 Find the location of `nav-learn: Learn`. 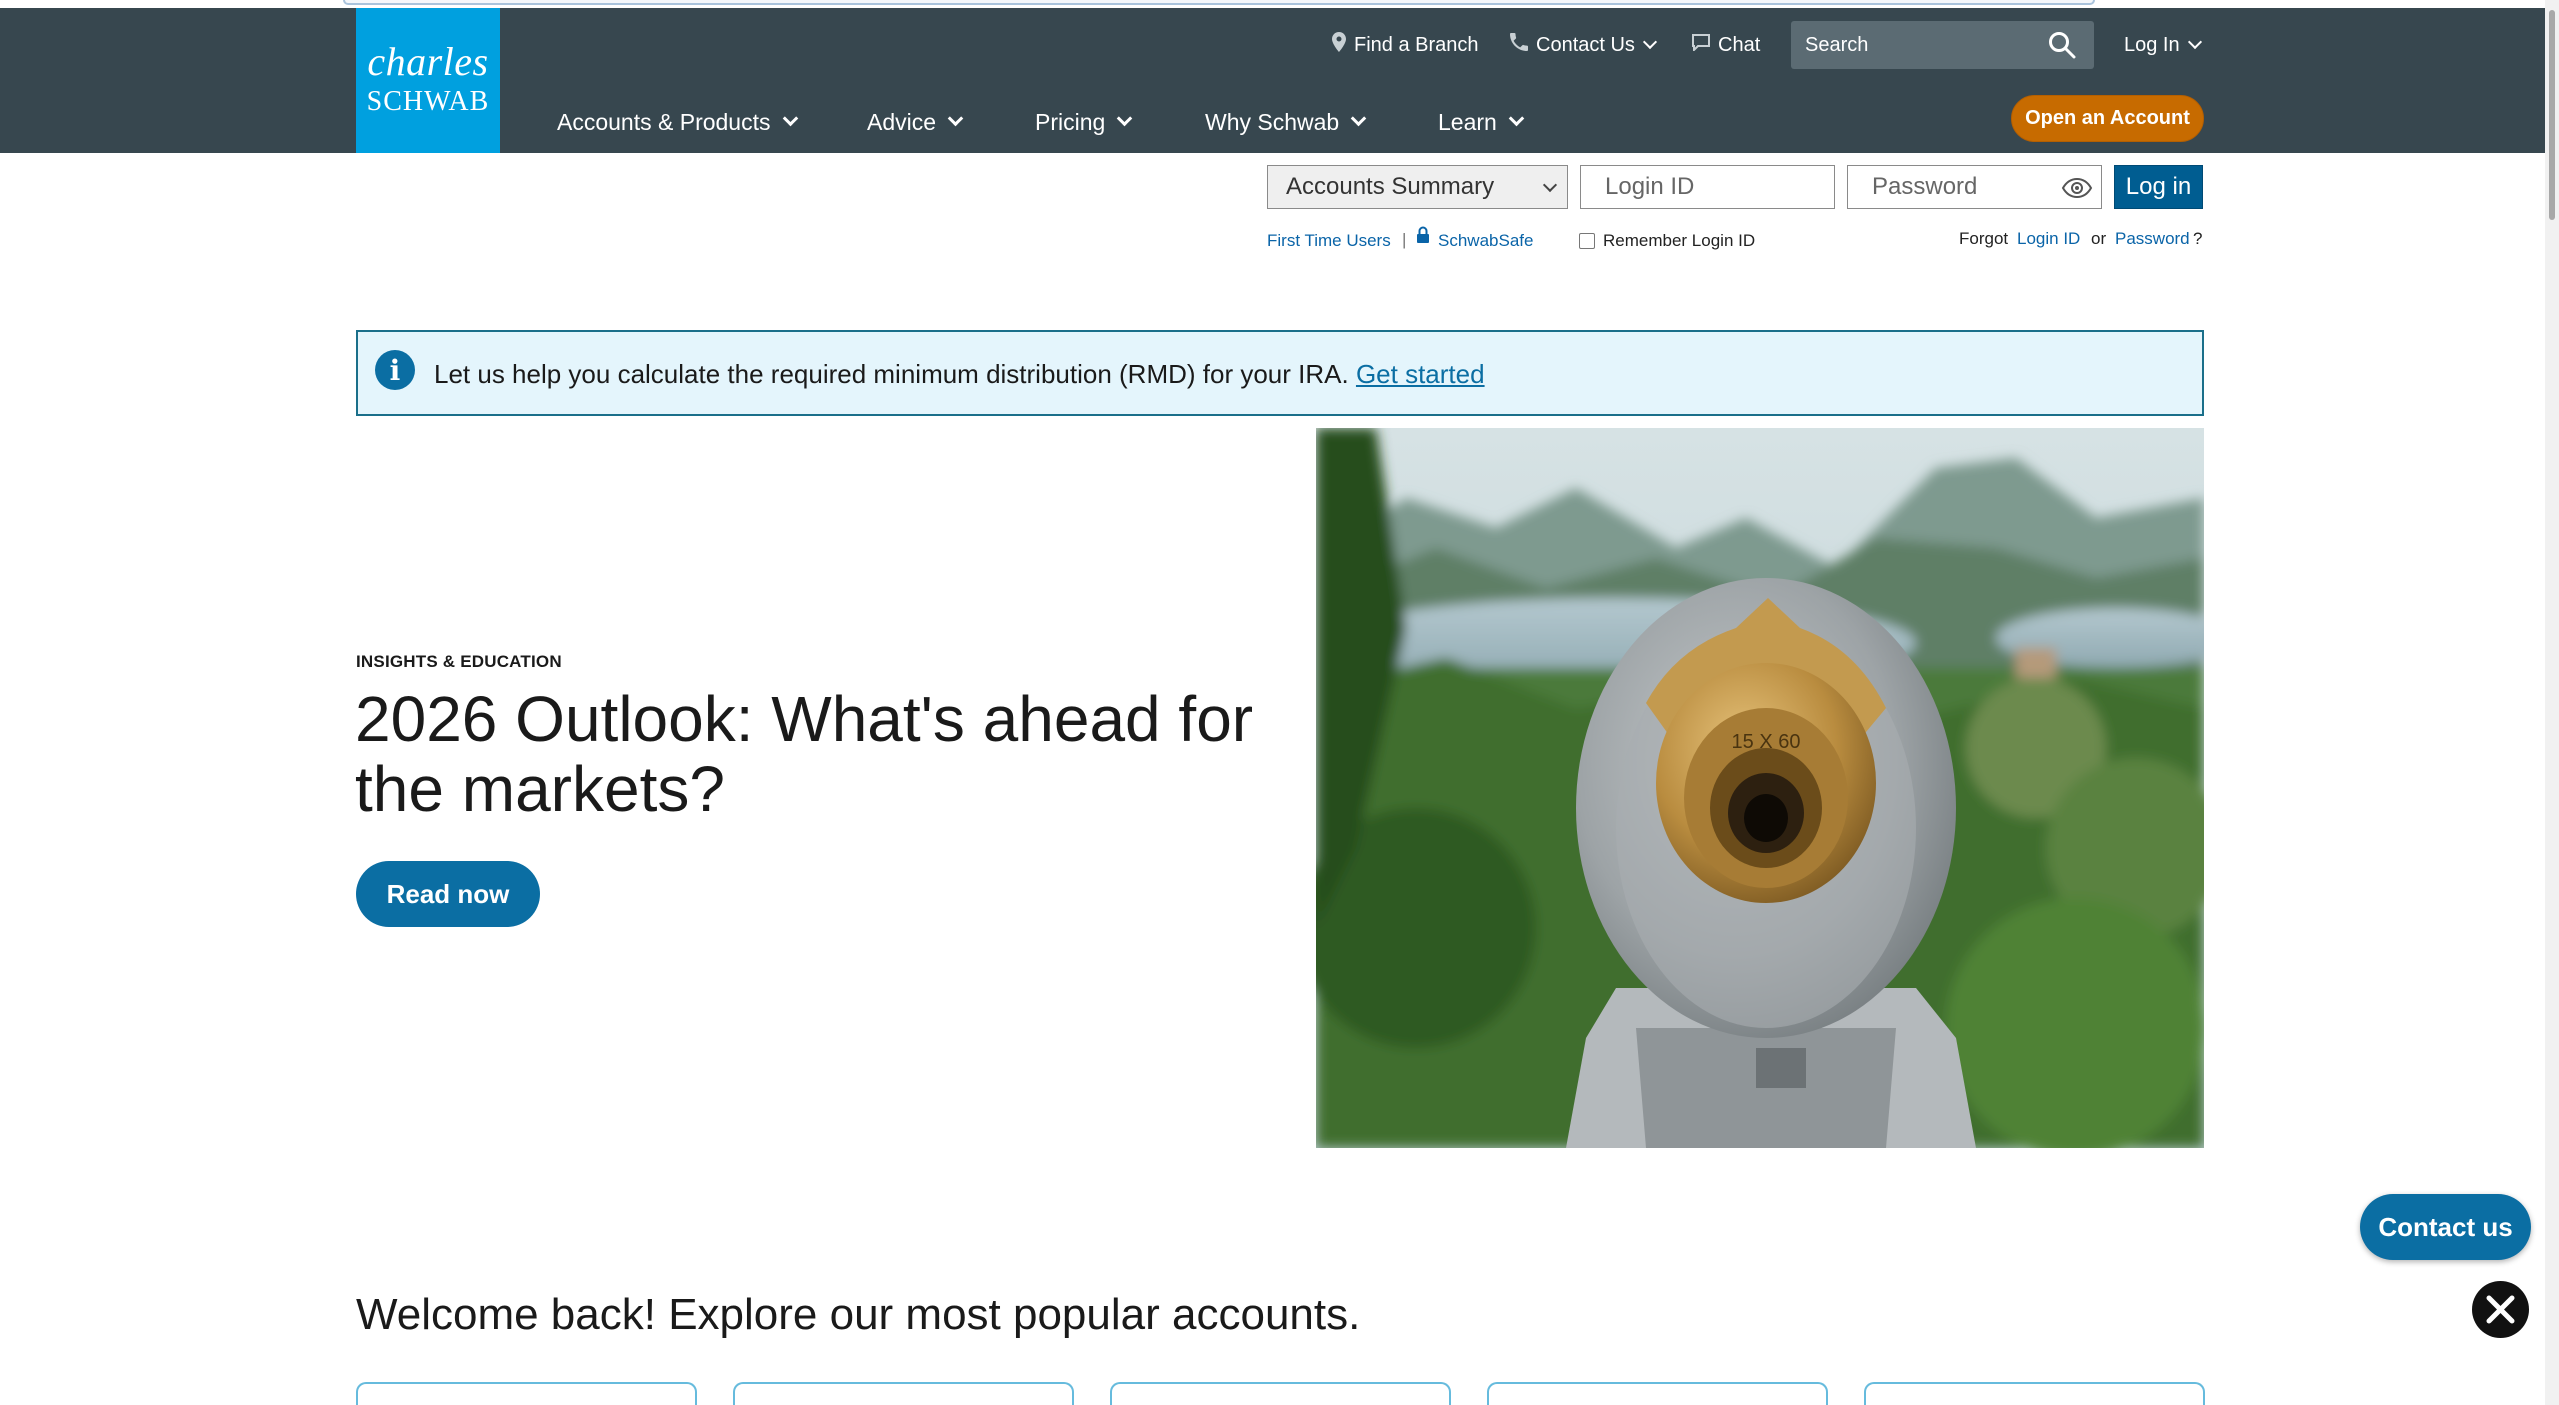

nav-learn: Learn is located at coordinates (1481, 122).